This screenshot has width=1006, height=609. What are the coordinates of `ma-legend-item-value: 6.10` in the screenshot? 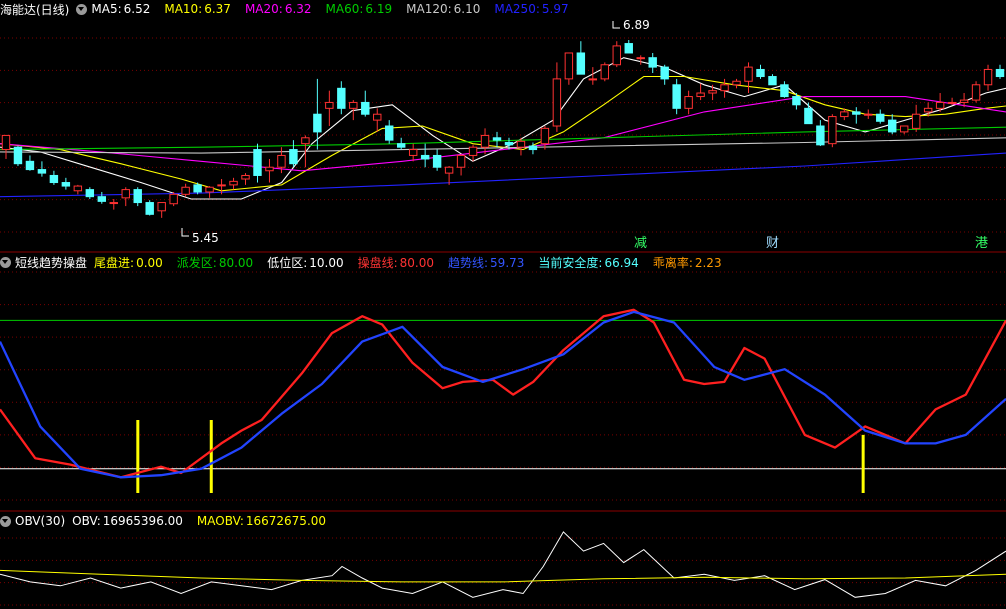 It's located at (467, 9).